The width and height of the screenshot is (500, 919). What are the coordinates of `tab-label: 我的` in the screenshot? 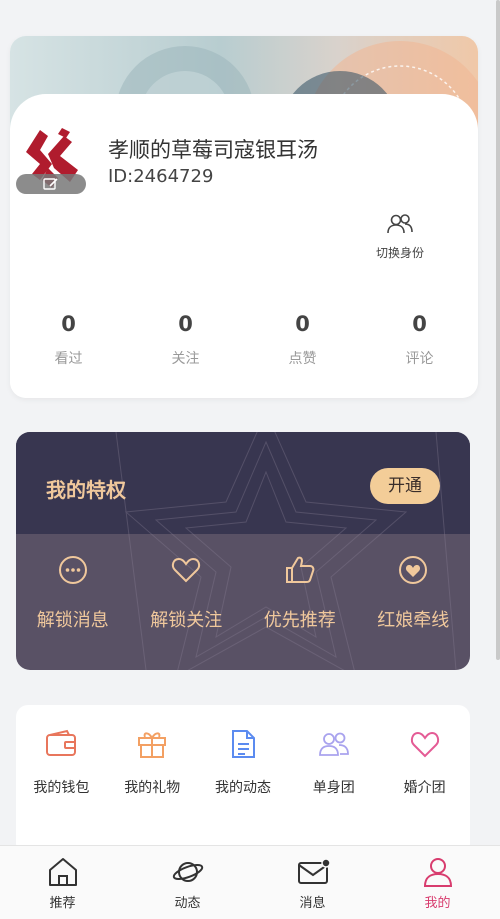 It's located at (437, 903).